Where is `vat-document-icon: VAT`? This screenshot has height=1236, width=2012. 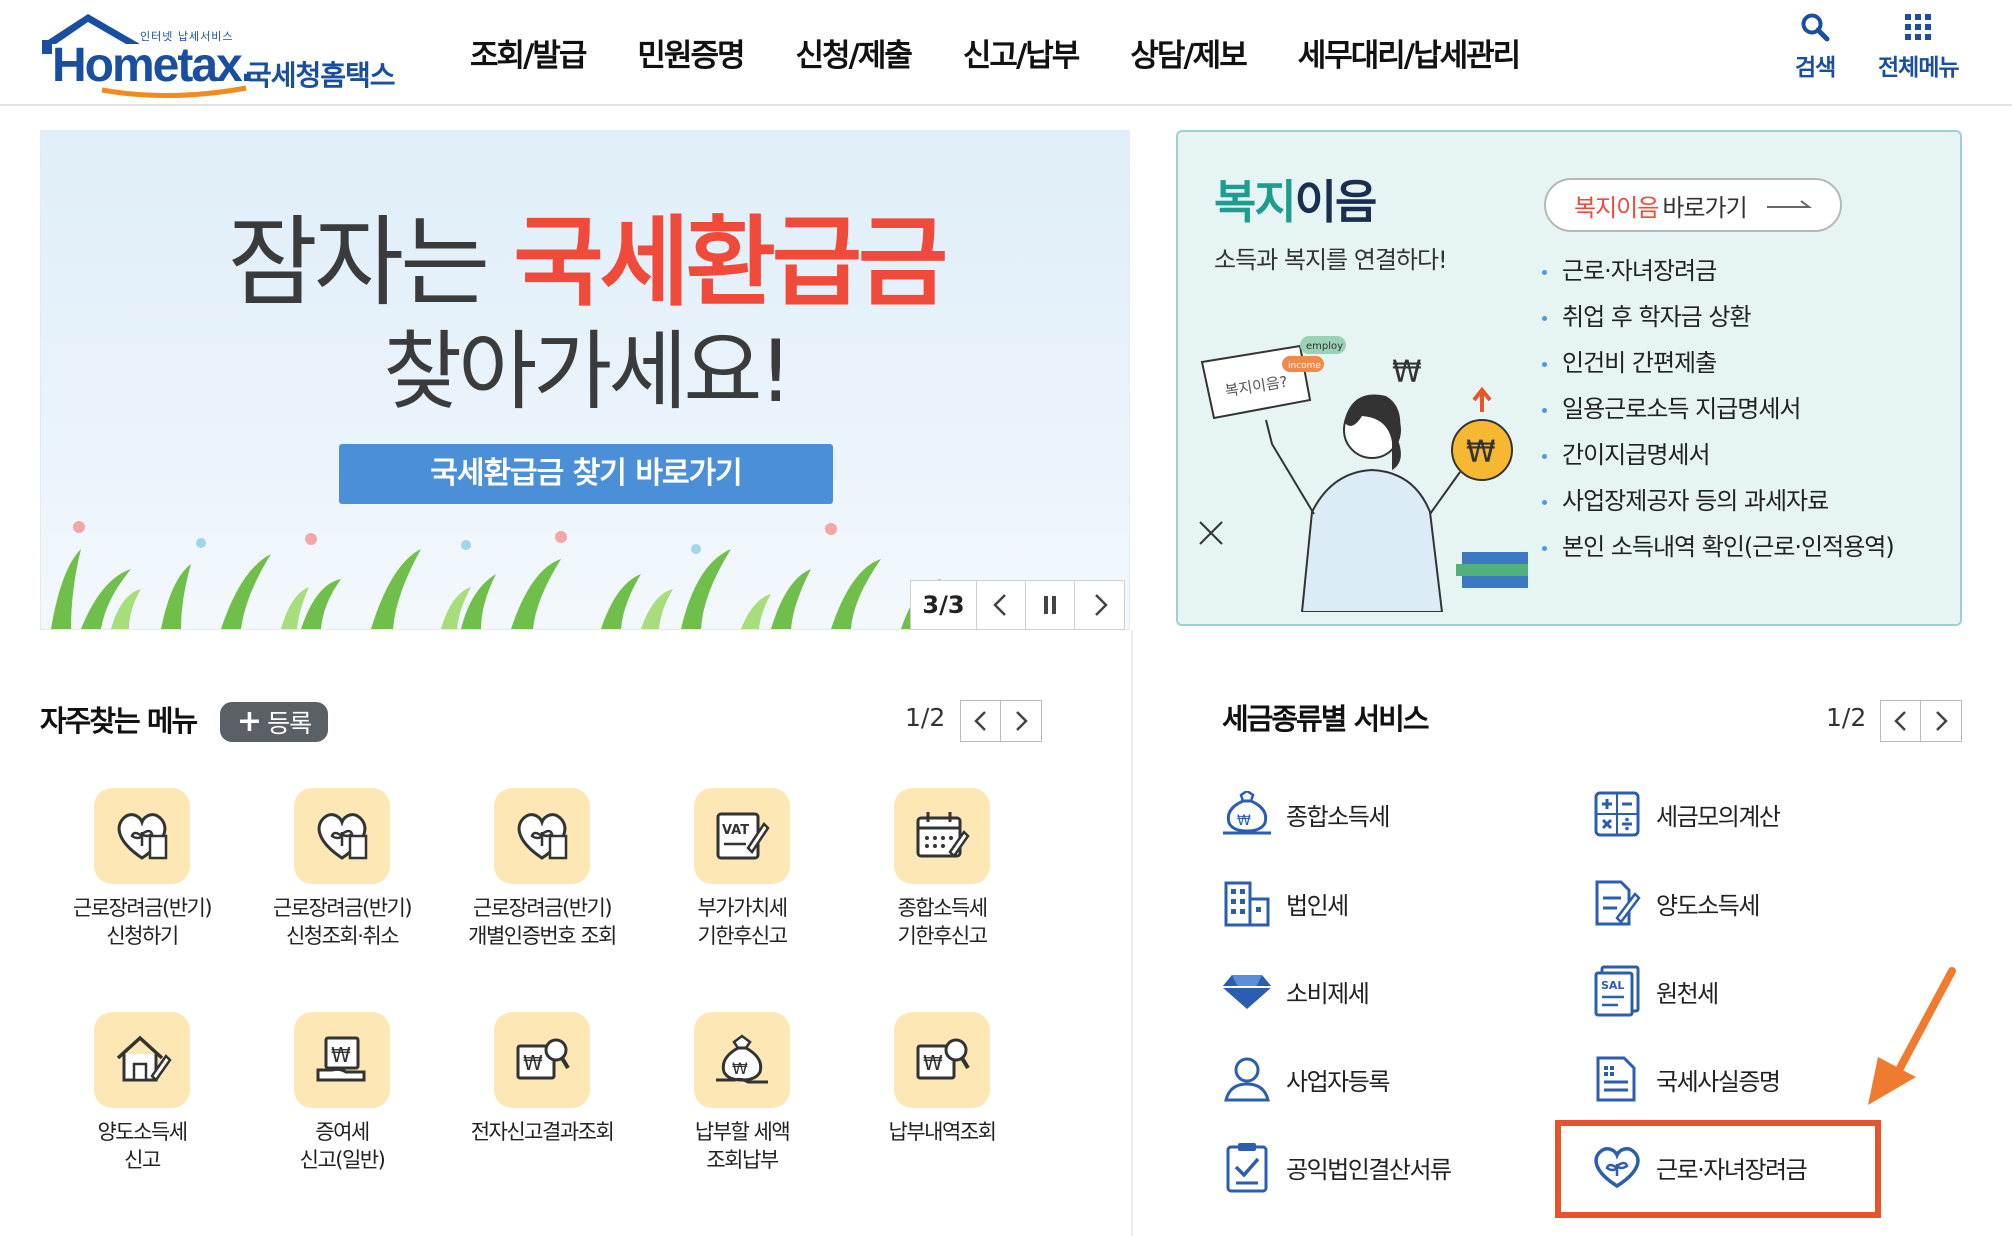 vat-document-icon: VAT is located at coordinates (743, 836).